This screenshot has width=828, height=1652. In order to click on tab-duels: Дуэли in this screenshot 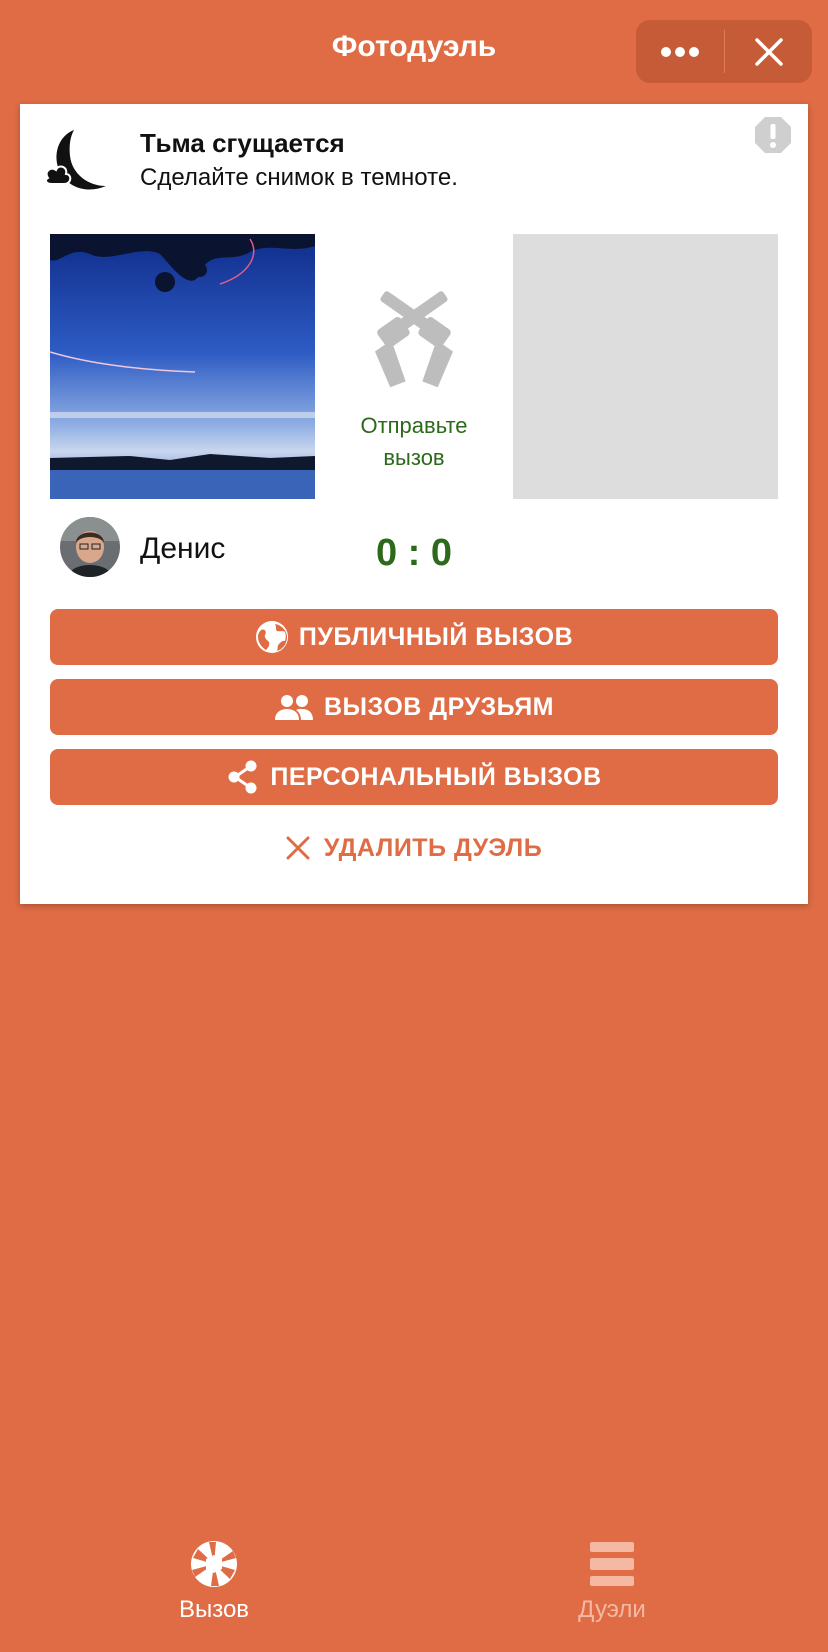, I will do `click(612, 1582)`.